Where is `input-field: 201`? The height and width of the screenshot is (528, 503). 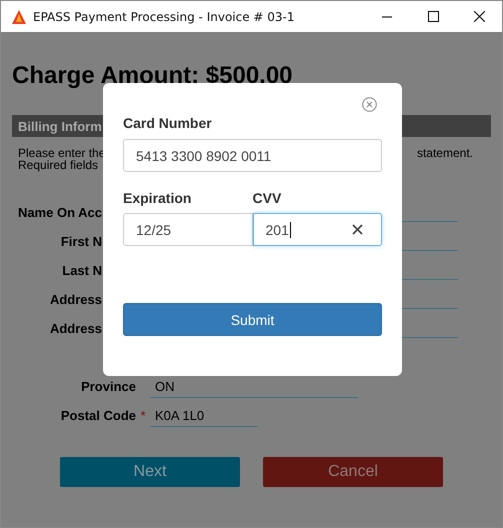 input-field: 201 is located at coordinates (317, 229).